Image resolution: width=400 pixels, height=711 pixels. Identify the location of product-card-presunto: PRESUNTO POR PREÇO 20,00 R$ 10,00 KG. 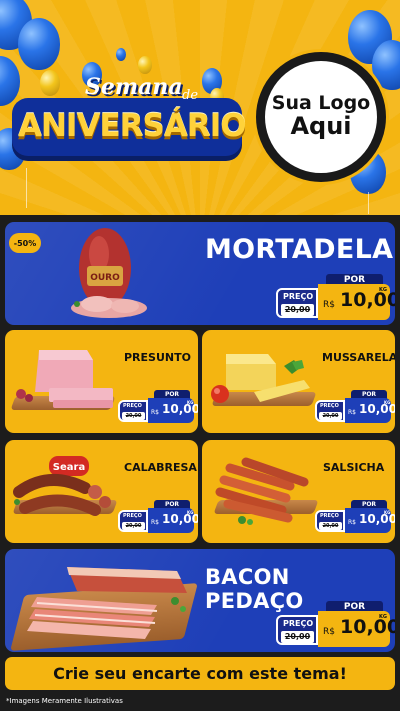
(101, 381).